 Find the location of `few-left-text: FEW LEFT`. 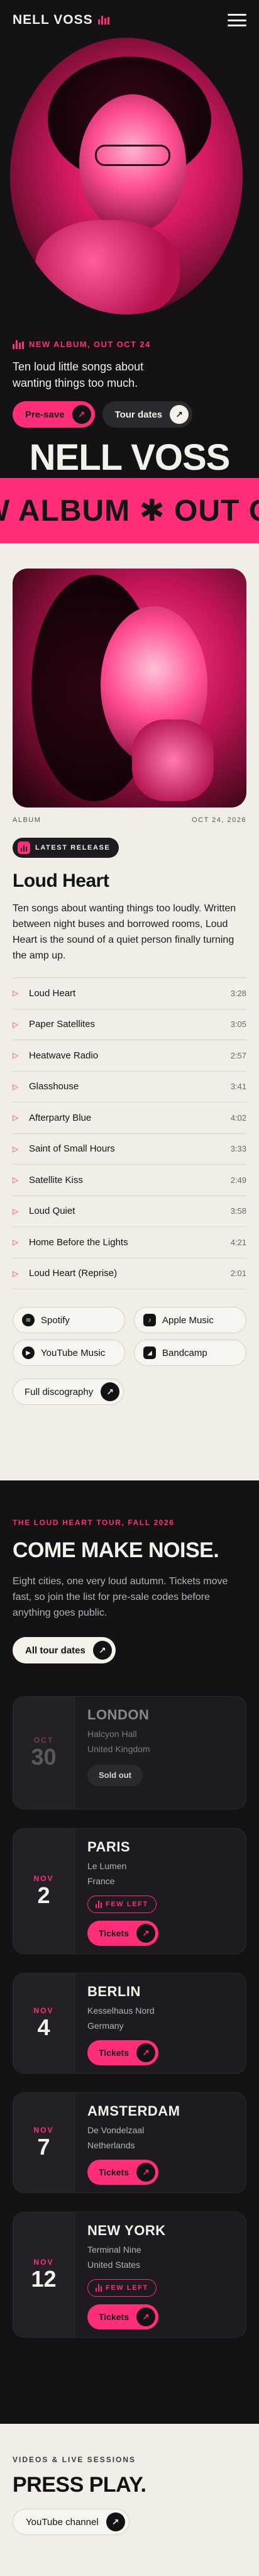

few-left-text: FEW LEFT is located at coordinates (127, 2288).